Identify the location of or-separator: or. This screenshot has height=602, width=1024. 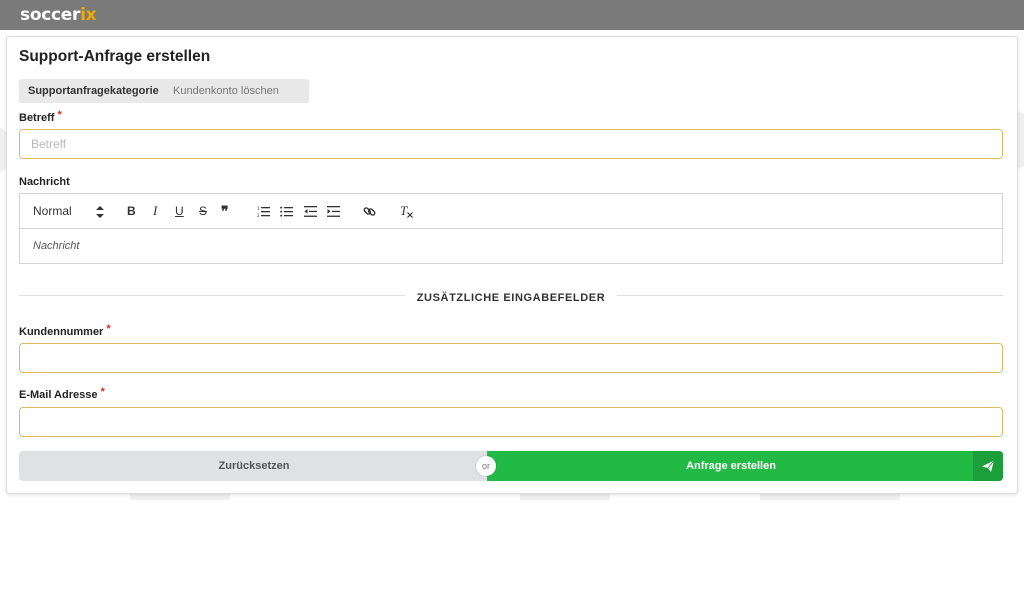
(486, 466).